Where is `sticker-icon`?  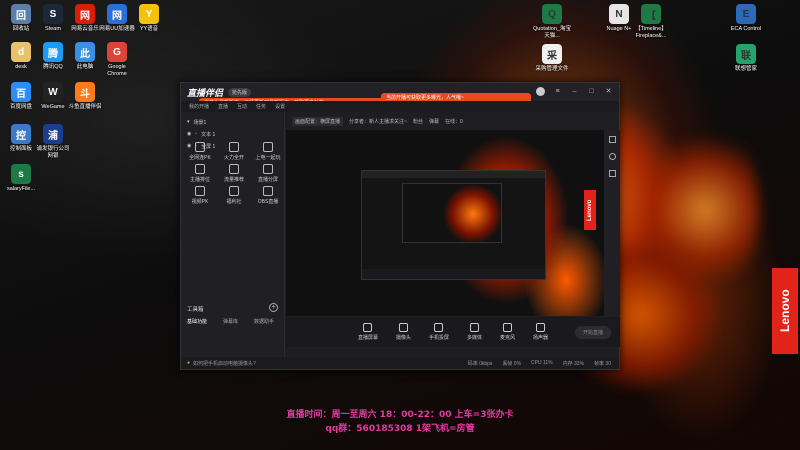
sticker-icon is located at coordinates (612, 139).